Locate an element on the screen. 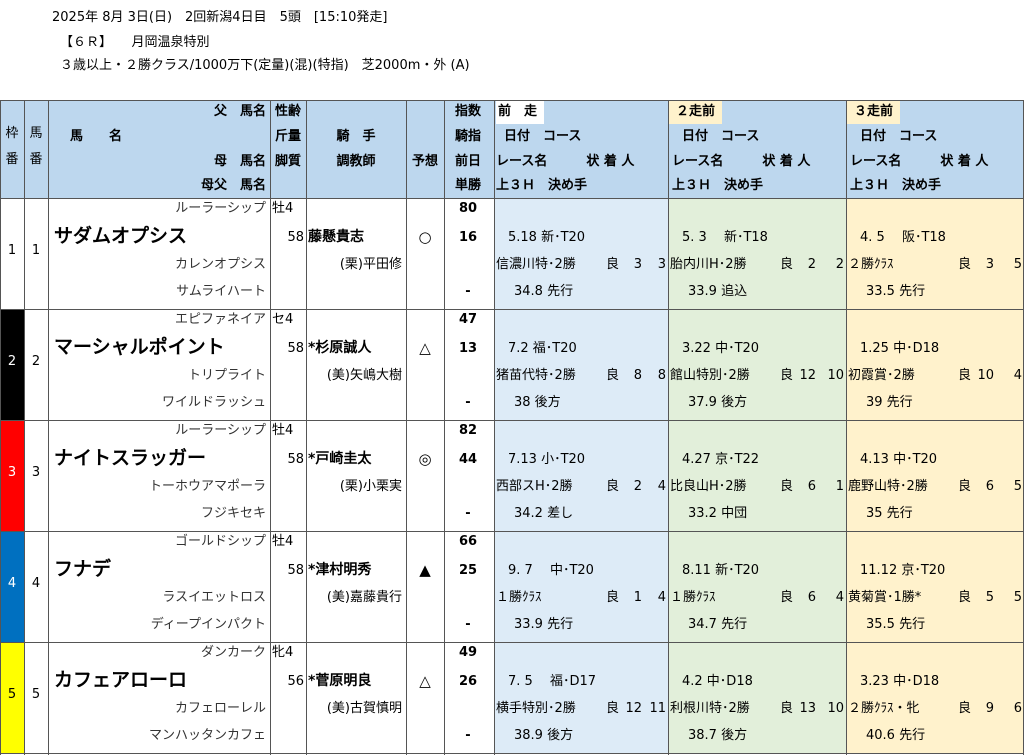  race-name-line: 【６Ｒ】 月岡温泉特別 is located at coordinates (135, 42).